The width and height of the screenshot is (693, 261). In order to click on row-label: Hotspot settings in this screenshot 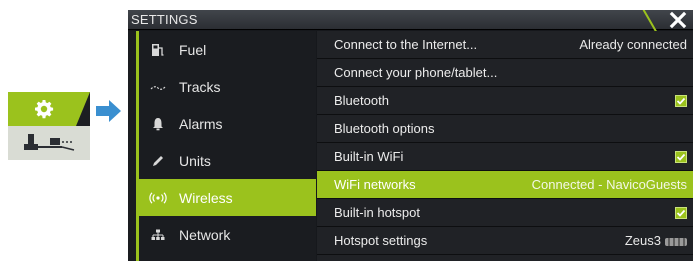, I will do `click(381, 240)`.